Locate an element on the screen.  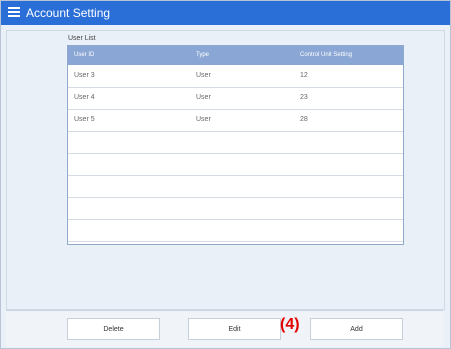
table-row: User 3 User 12 is located at coordinates (235, 76).